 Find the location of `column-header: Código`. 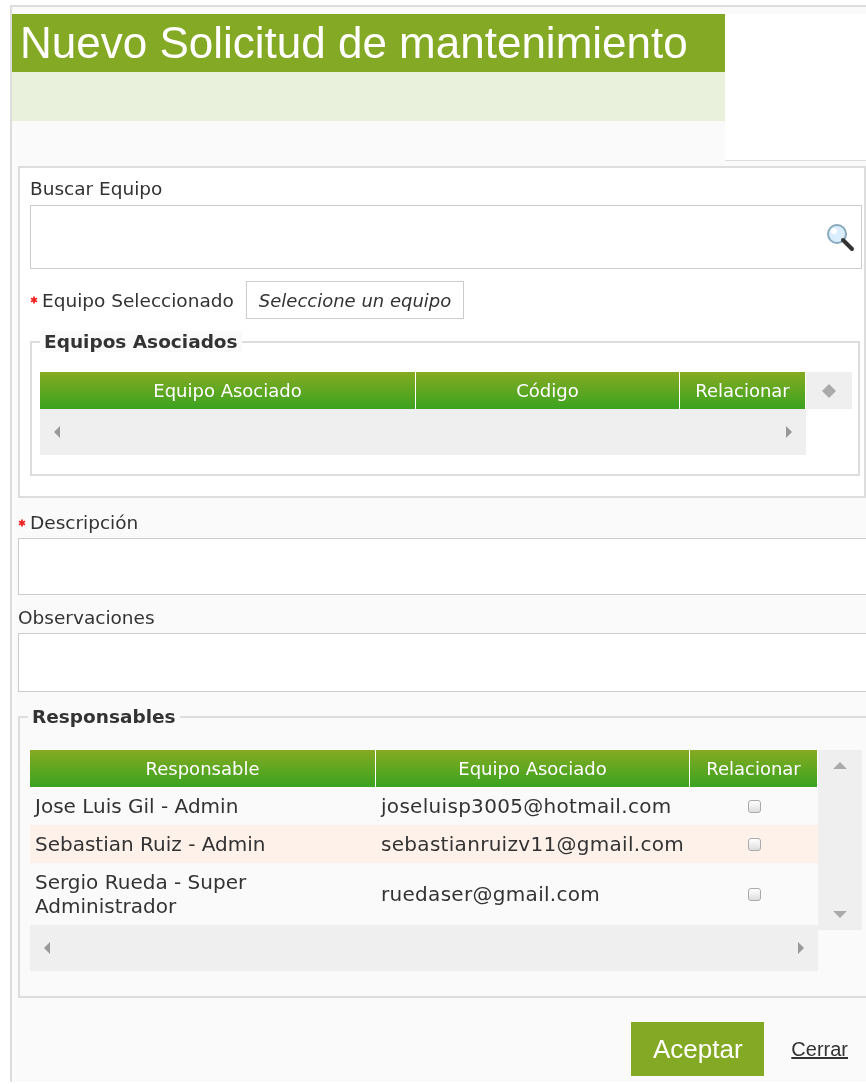

column-header: Código is located at coordinates (548, 390).